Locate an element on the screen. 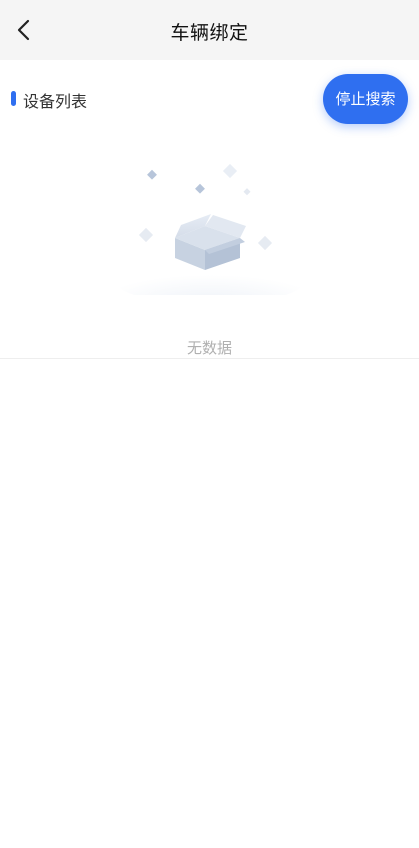 This screenshot has height=848, width=419. section-accent-bar is located at coordinates (13, 98).